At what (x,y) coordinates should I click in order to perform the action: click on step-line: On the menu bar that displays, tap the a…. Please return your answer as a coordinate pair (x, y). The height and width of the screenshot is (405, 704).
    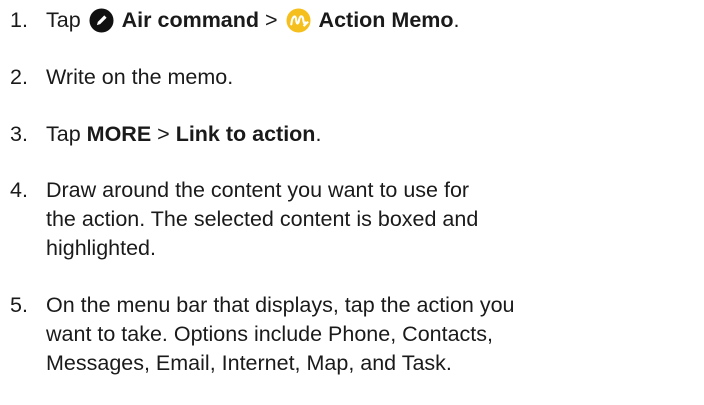
    Looking at the image, I should click on (280, 305).